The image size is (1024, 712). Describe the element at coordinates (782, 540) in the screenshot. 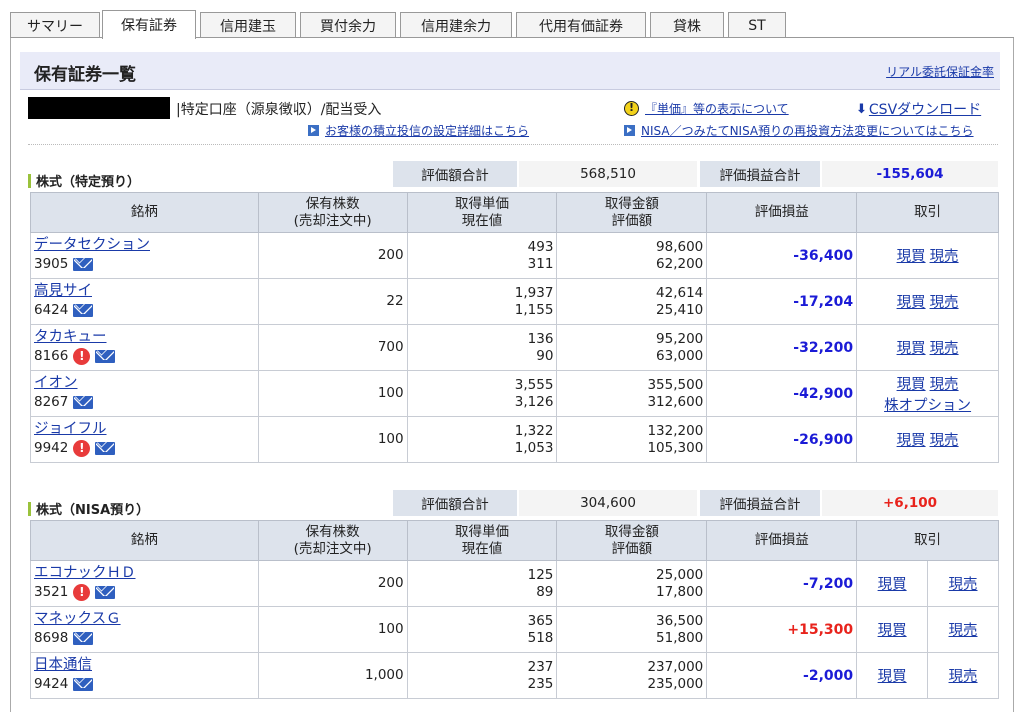

I see `col-pl: 評価損益` at that location.